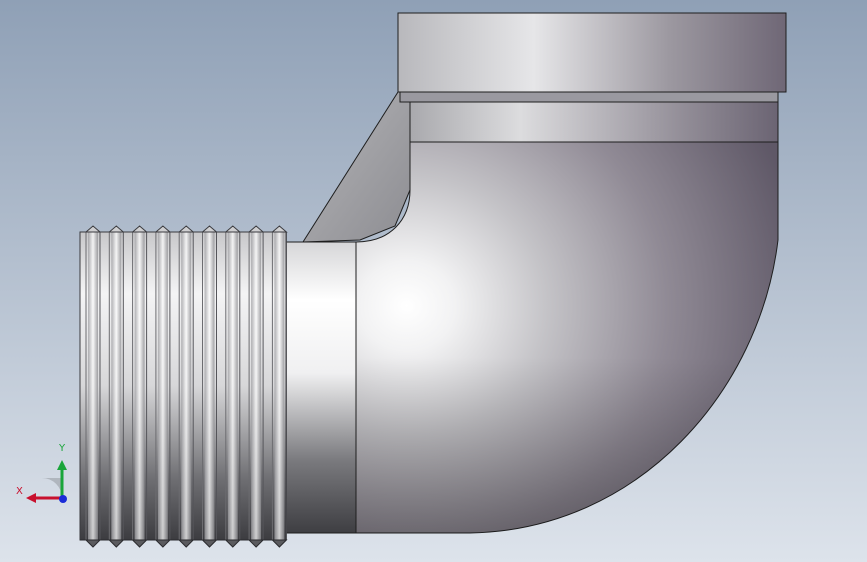 The height and width of the screenshot is (562, 867). Describe the element at coordinates (63, 499) in the screenshot. I see `z-axis-dot` at that location.